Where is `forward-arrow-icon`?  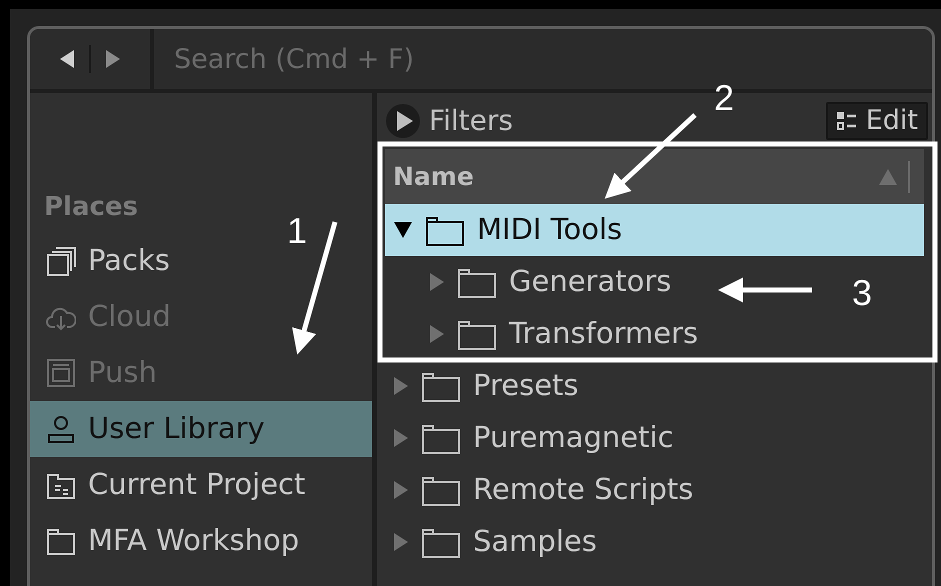 forward-arrow-icon is located at coordinates (113, 59).